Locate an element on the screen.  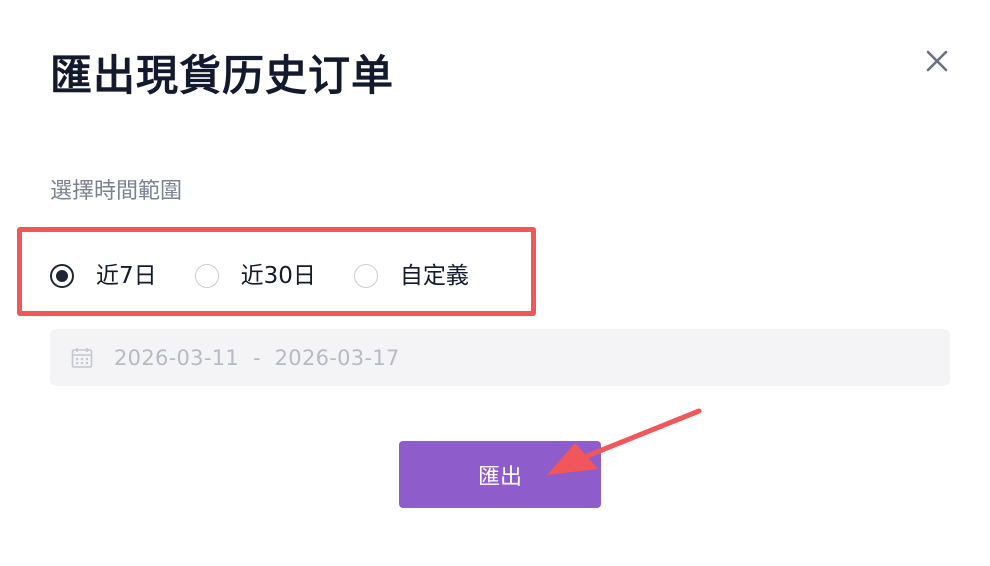
date-range-field: 2026-03-11 - 2026-03-17 is located at coordinates (500, 357).